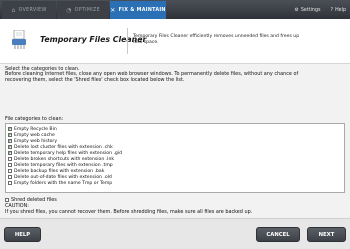 The height and width of the screenshot is (249, 350). What do you see at coordinates (296, 10) in the screenshot?
I see `gear-icon: ⚙` at bounding box center [296, 10].